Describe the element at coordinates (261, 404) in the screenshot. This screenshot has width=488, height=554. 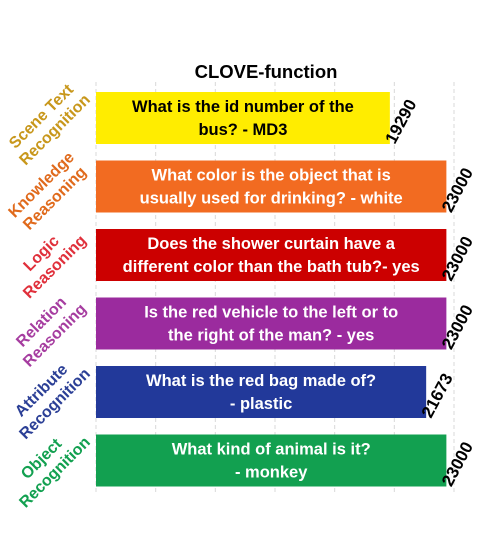
I see `bar-annotation: - plastic` at that location.